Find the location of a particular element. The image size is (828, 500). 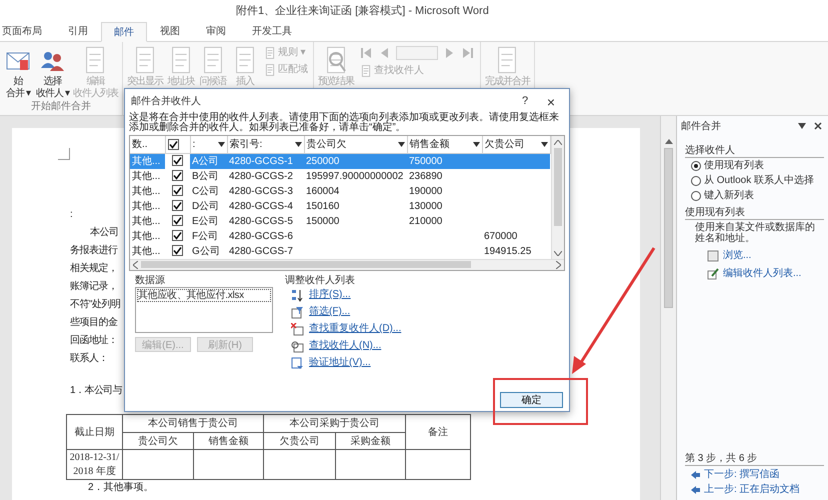

option-label: 从 Outlook 联系人中选择 is located at coordinates (759, 180).